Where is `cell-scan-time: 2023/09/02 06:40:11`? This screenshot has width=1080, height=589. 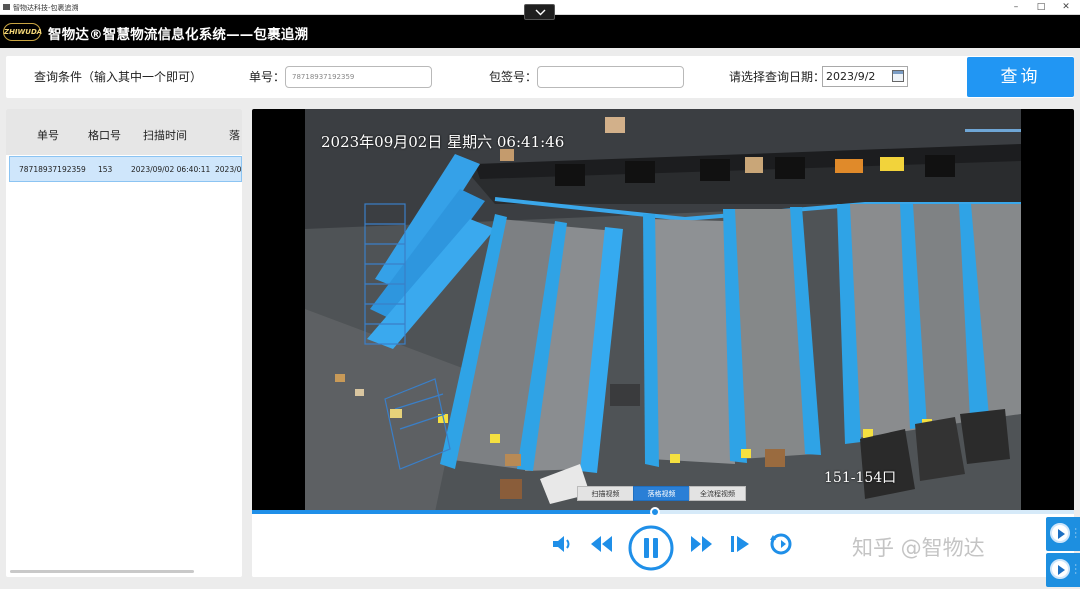 cell-scan-time: 2023/09/02 06:40:11 is located at coordinates (171, 169).